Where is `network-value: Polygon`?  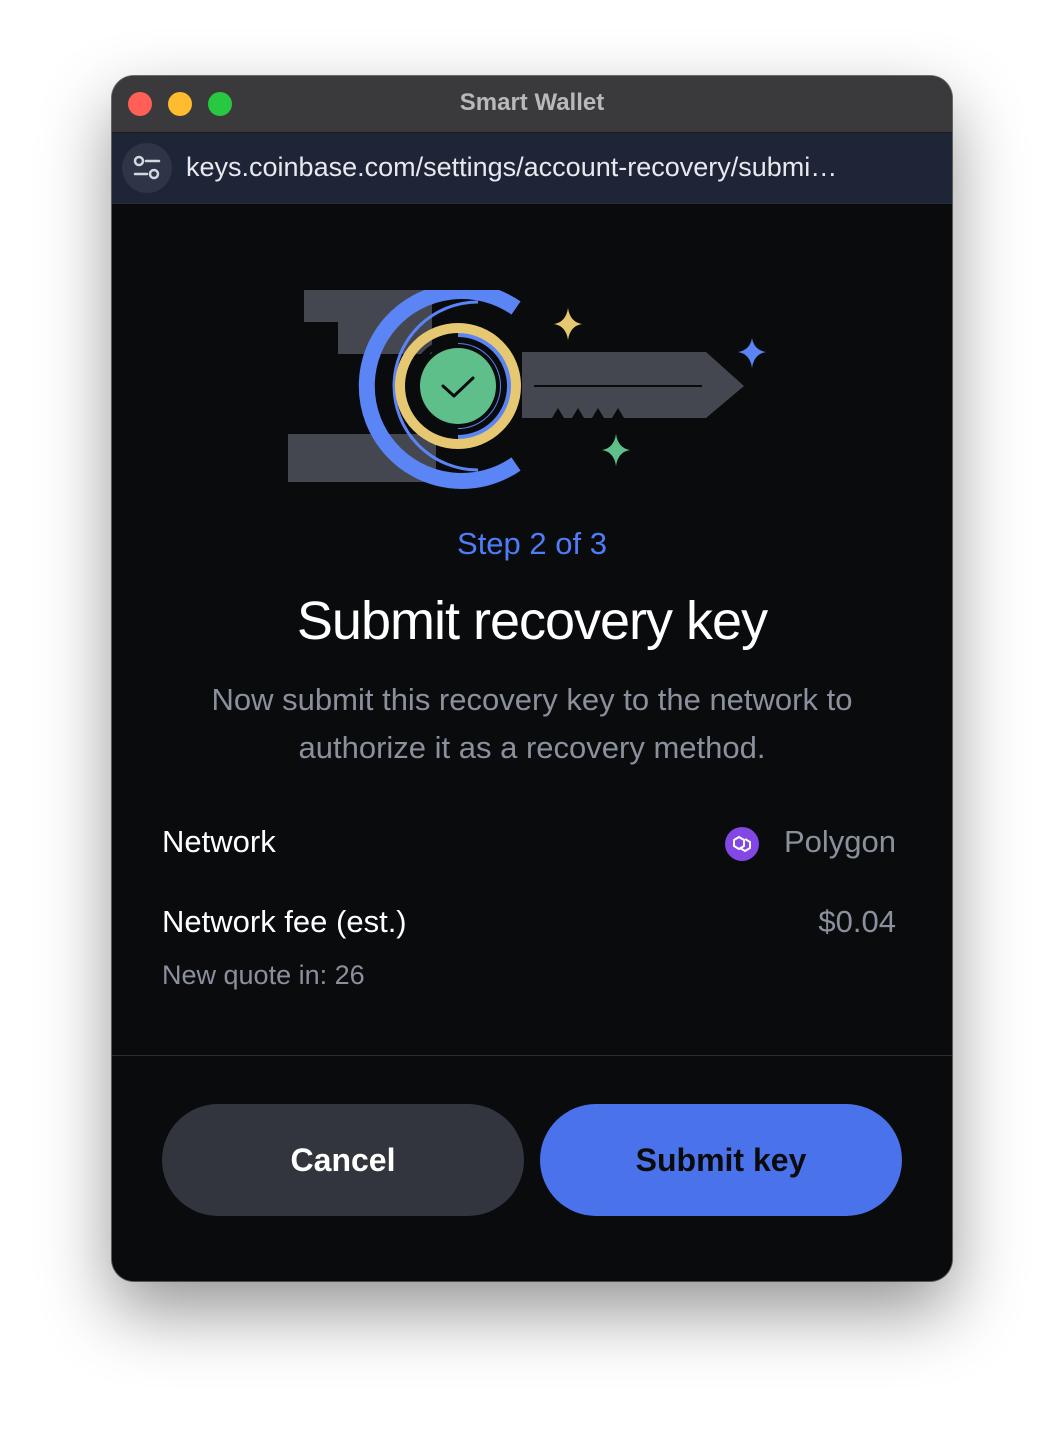
network-value: Polygon is located at coordinates (839, 841).